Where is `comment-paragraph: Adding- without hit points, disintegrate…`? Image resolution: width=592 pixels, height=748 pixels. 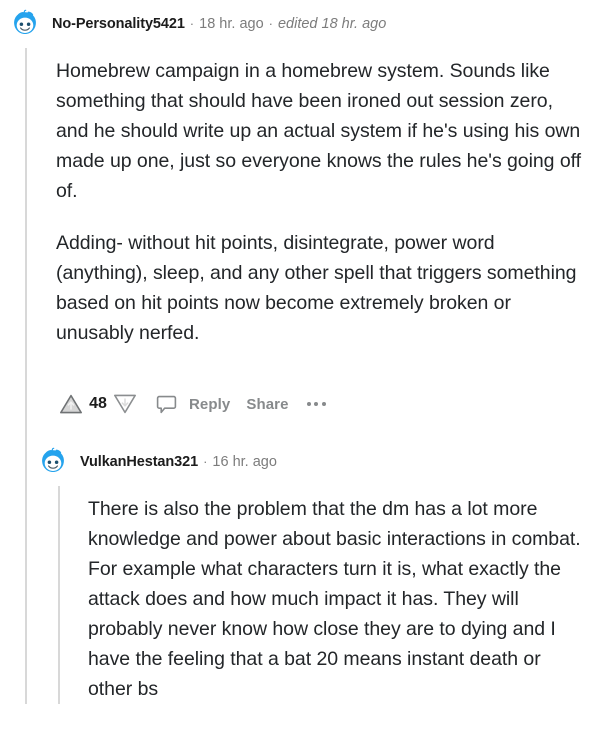 comment-paragraph: Adding- without hit points, disintegrate… is located at coordinates (316, 288).